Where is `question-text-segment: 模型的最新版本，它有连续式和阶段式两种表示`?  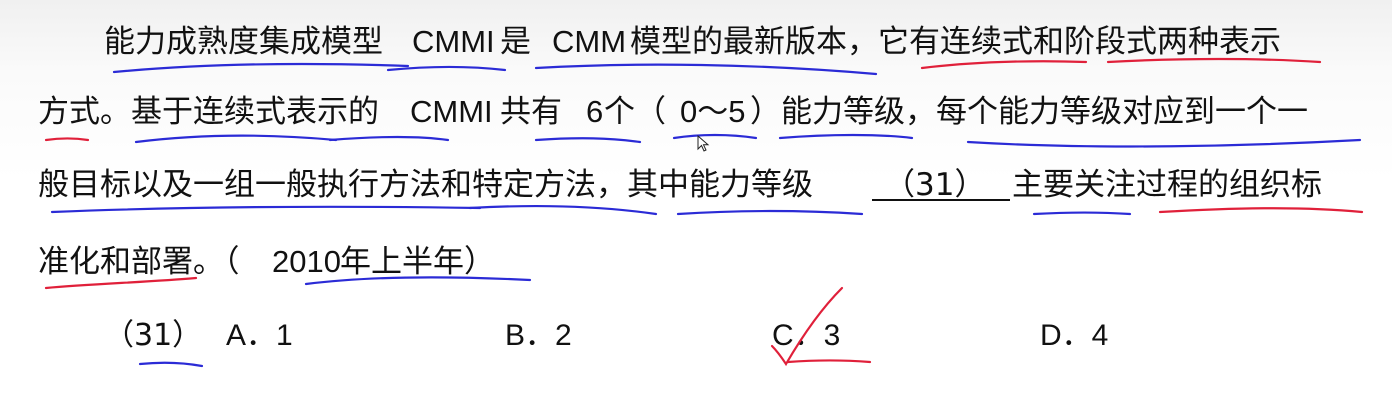 question-text-segment: 模型的最新版本，它有连续式和阶段式两种表示 is located at coordinates (955, 42).